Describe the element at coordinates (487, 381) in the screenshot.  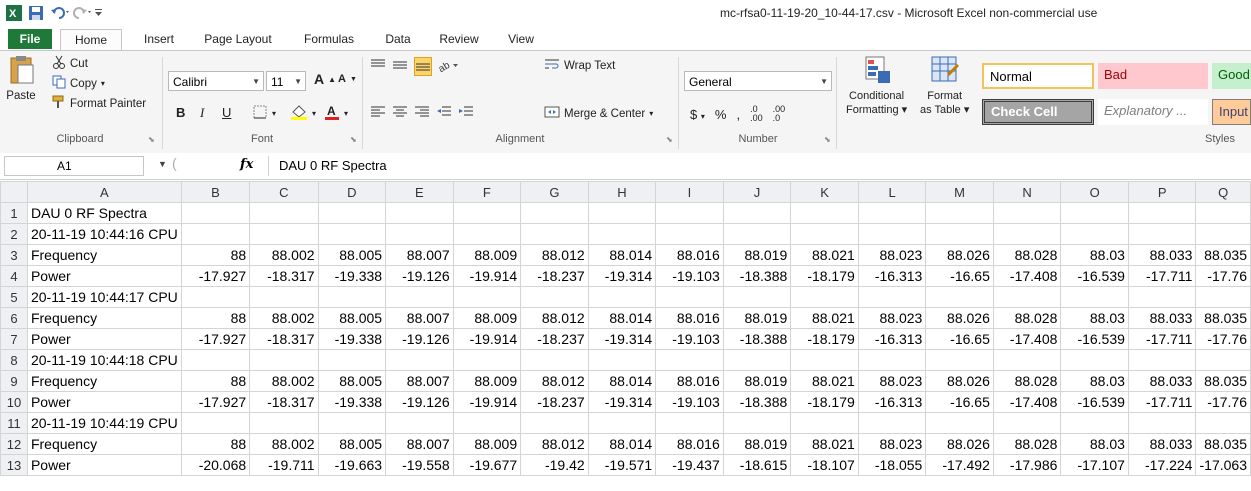
I see `cell: 88.009` at that location.